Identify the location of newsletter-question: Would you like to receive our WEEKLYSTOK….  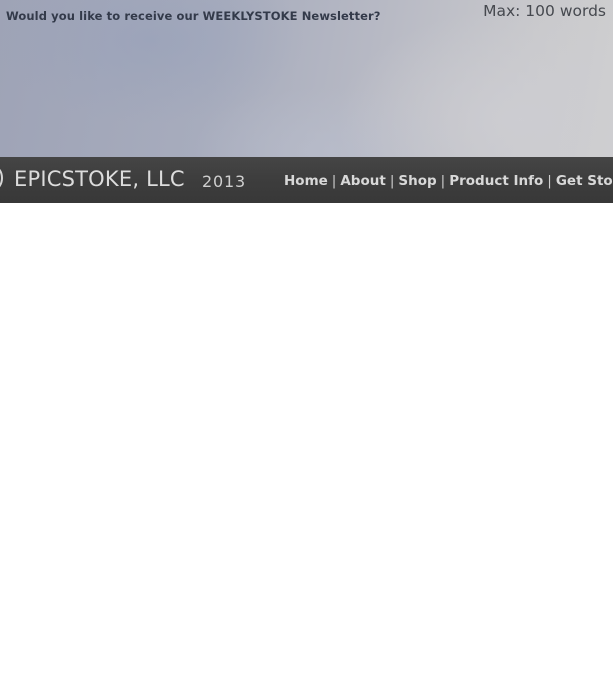
(193, 16).